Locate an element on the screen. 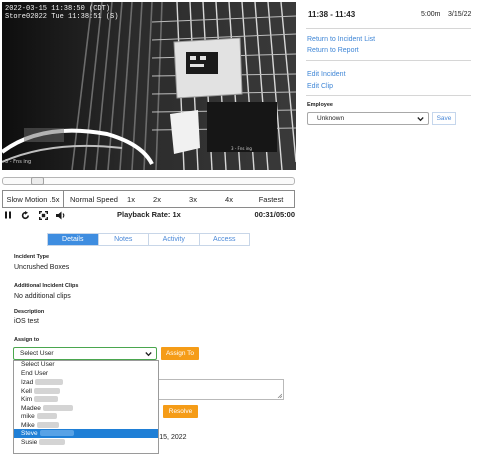  assign-to-button: Assign To is located at coordinates (180, 353).